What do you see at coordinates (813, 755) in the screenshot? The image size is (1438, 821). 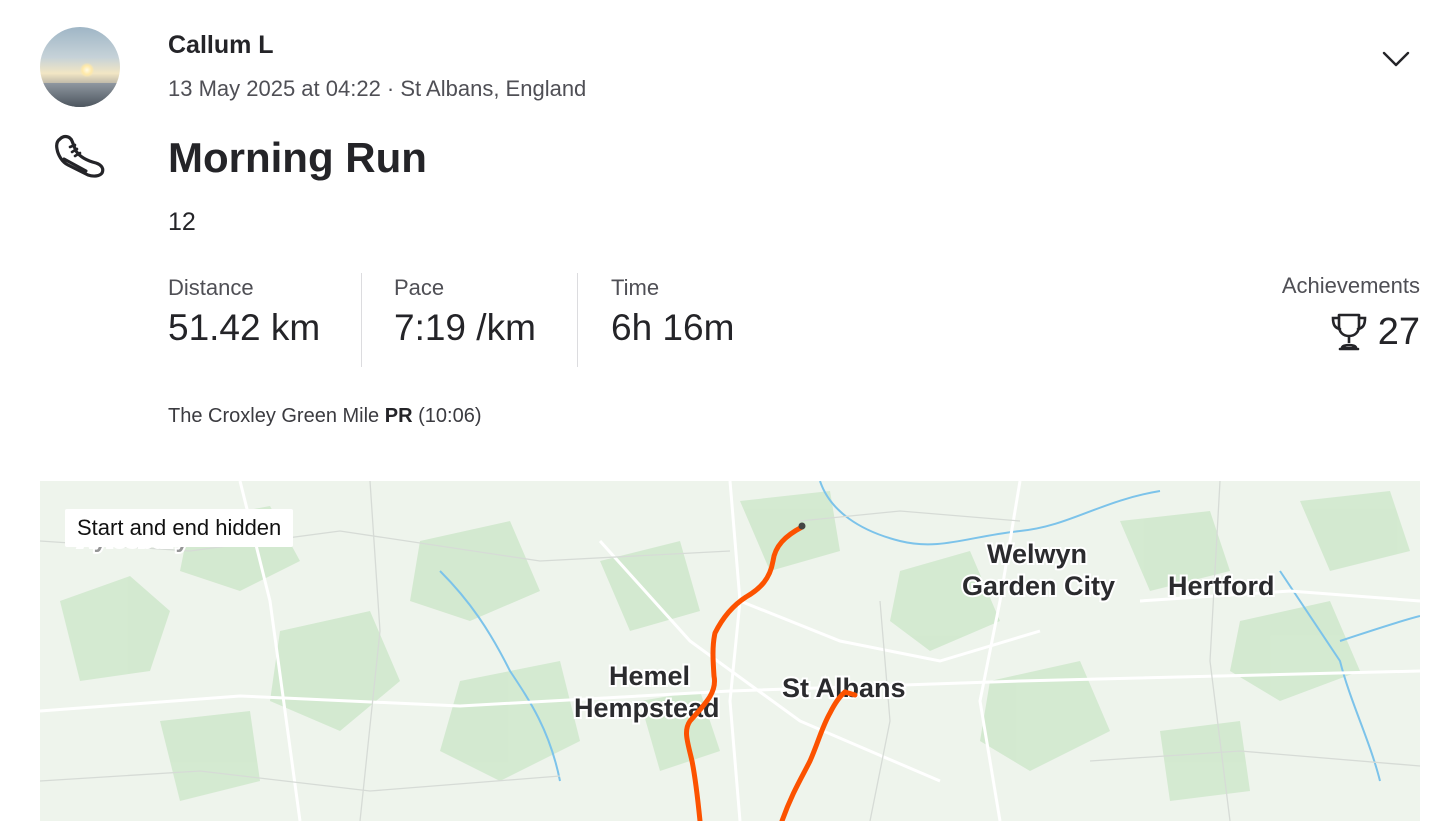 I see `route-line-south` at bounding box center [813, 755].